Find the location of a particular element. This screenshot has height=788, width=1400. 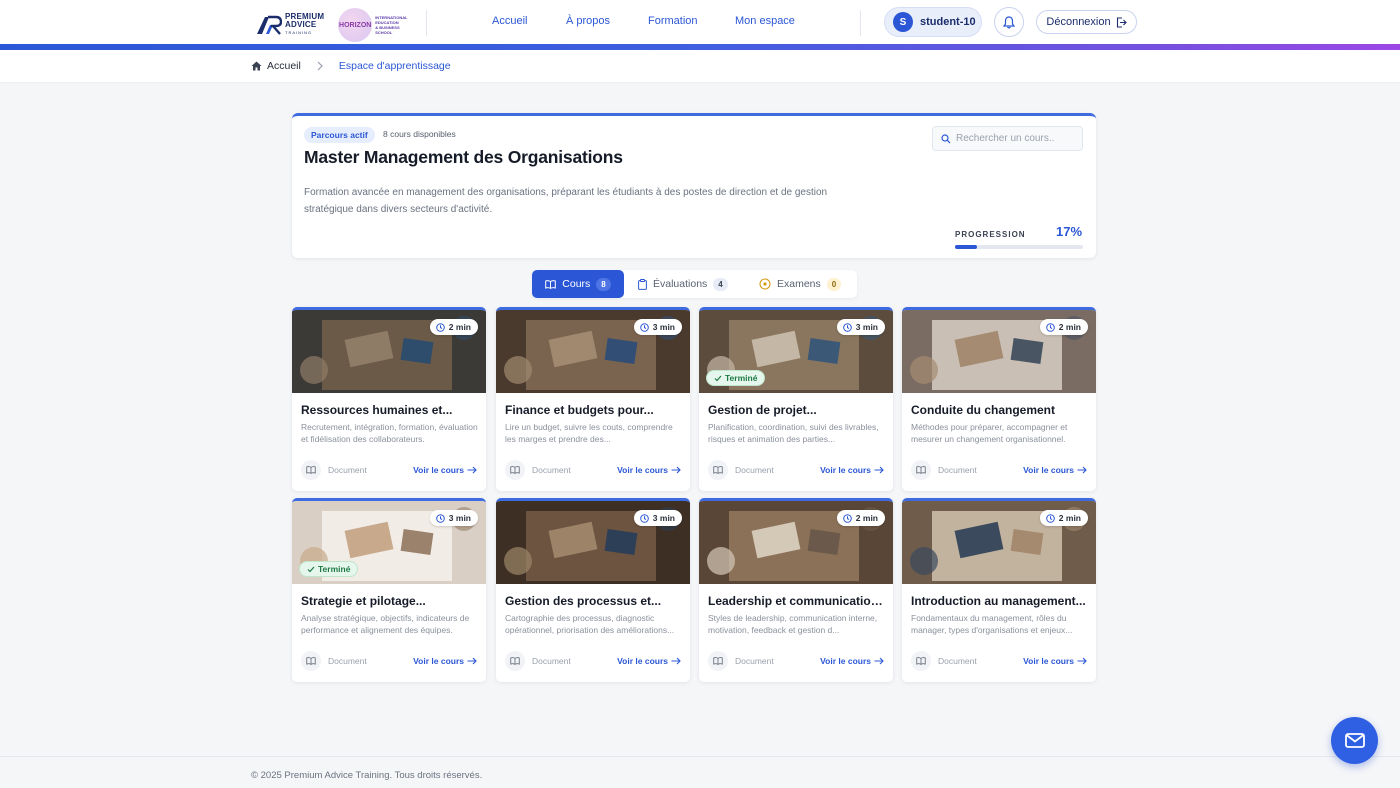

tab-examens: Examens 0 is located at coordinates (800, 284).